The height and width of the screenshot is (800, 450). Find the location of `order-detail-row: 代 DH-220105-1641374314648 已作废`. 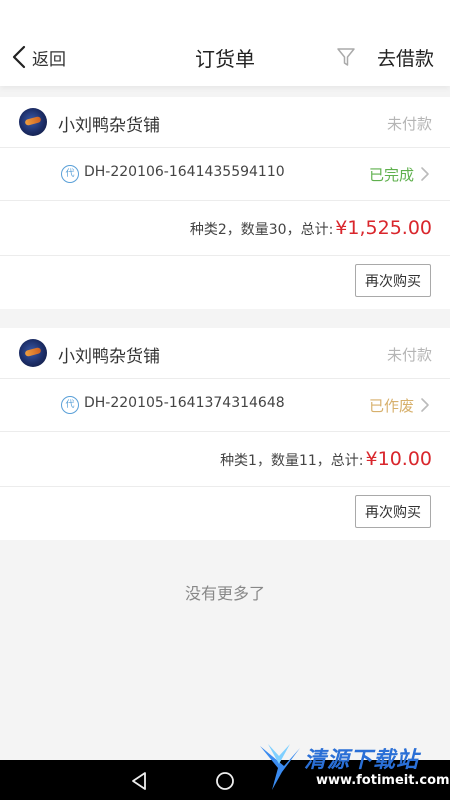

order-detail-row: 代 DH-220105-1641374314648 已作废 is located at coordinates (225, 405).